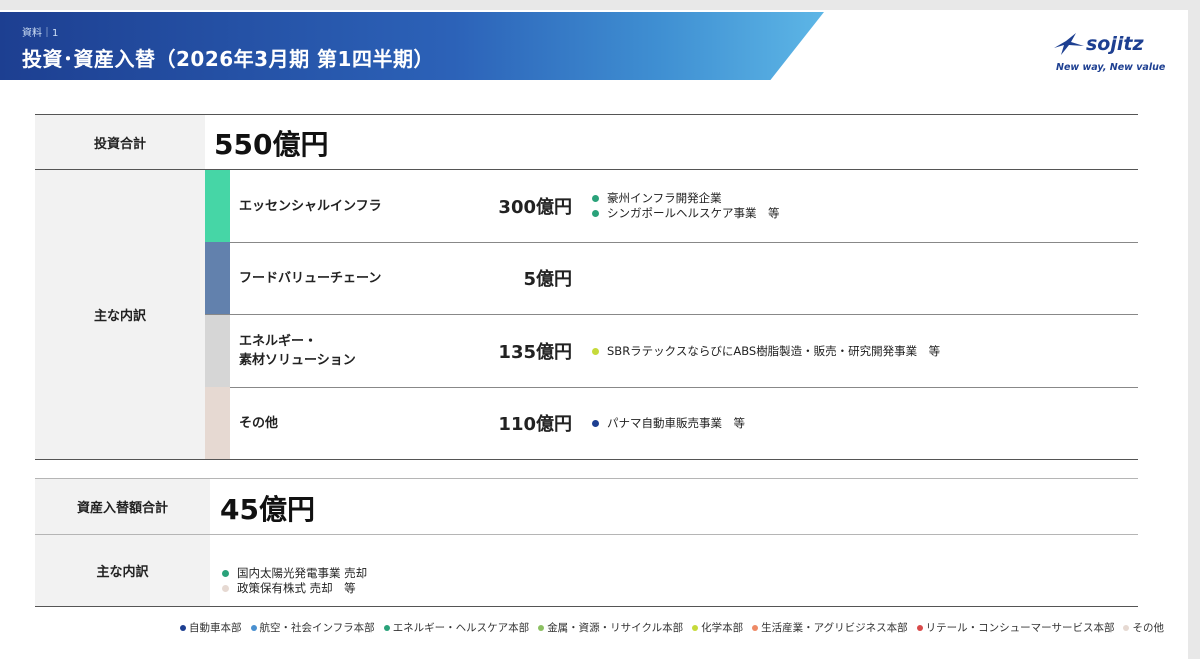  What do you see at coordinates (615, 628) in the screenshot?
I see `legend-label: 金属・資源・リサイクル本部` at bounding box center [615, 628].